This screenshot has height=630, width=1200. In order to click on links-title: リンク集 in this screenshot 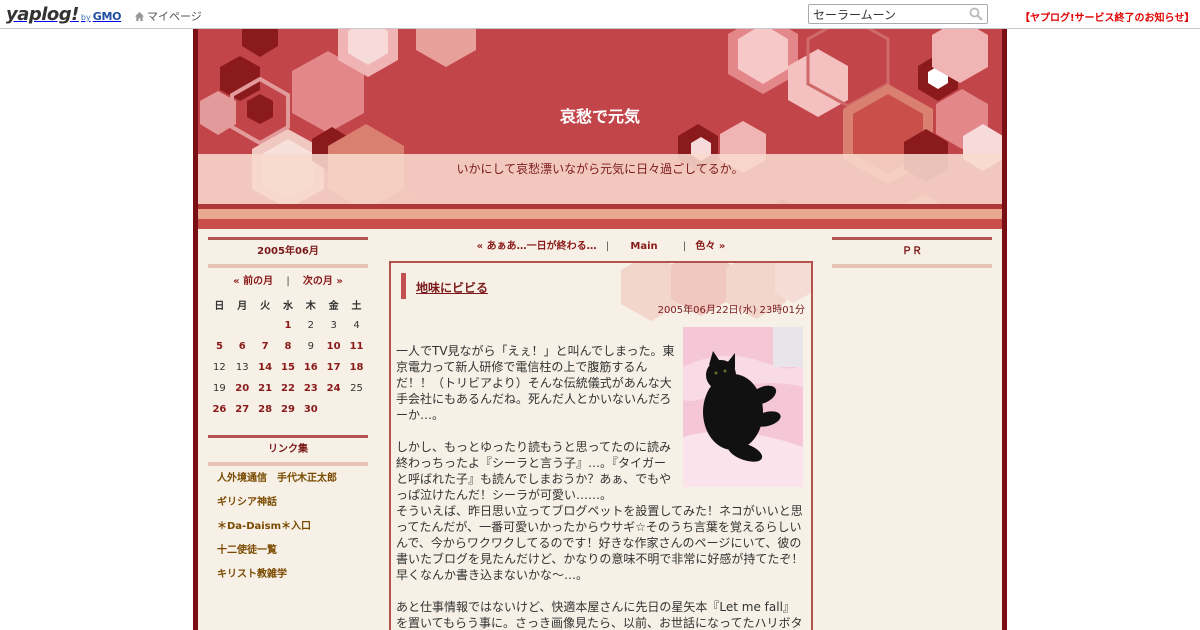, I will do `click(288, 450)`.